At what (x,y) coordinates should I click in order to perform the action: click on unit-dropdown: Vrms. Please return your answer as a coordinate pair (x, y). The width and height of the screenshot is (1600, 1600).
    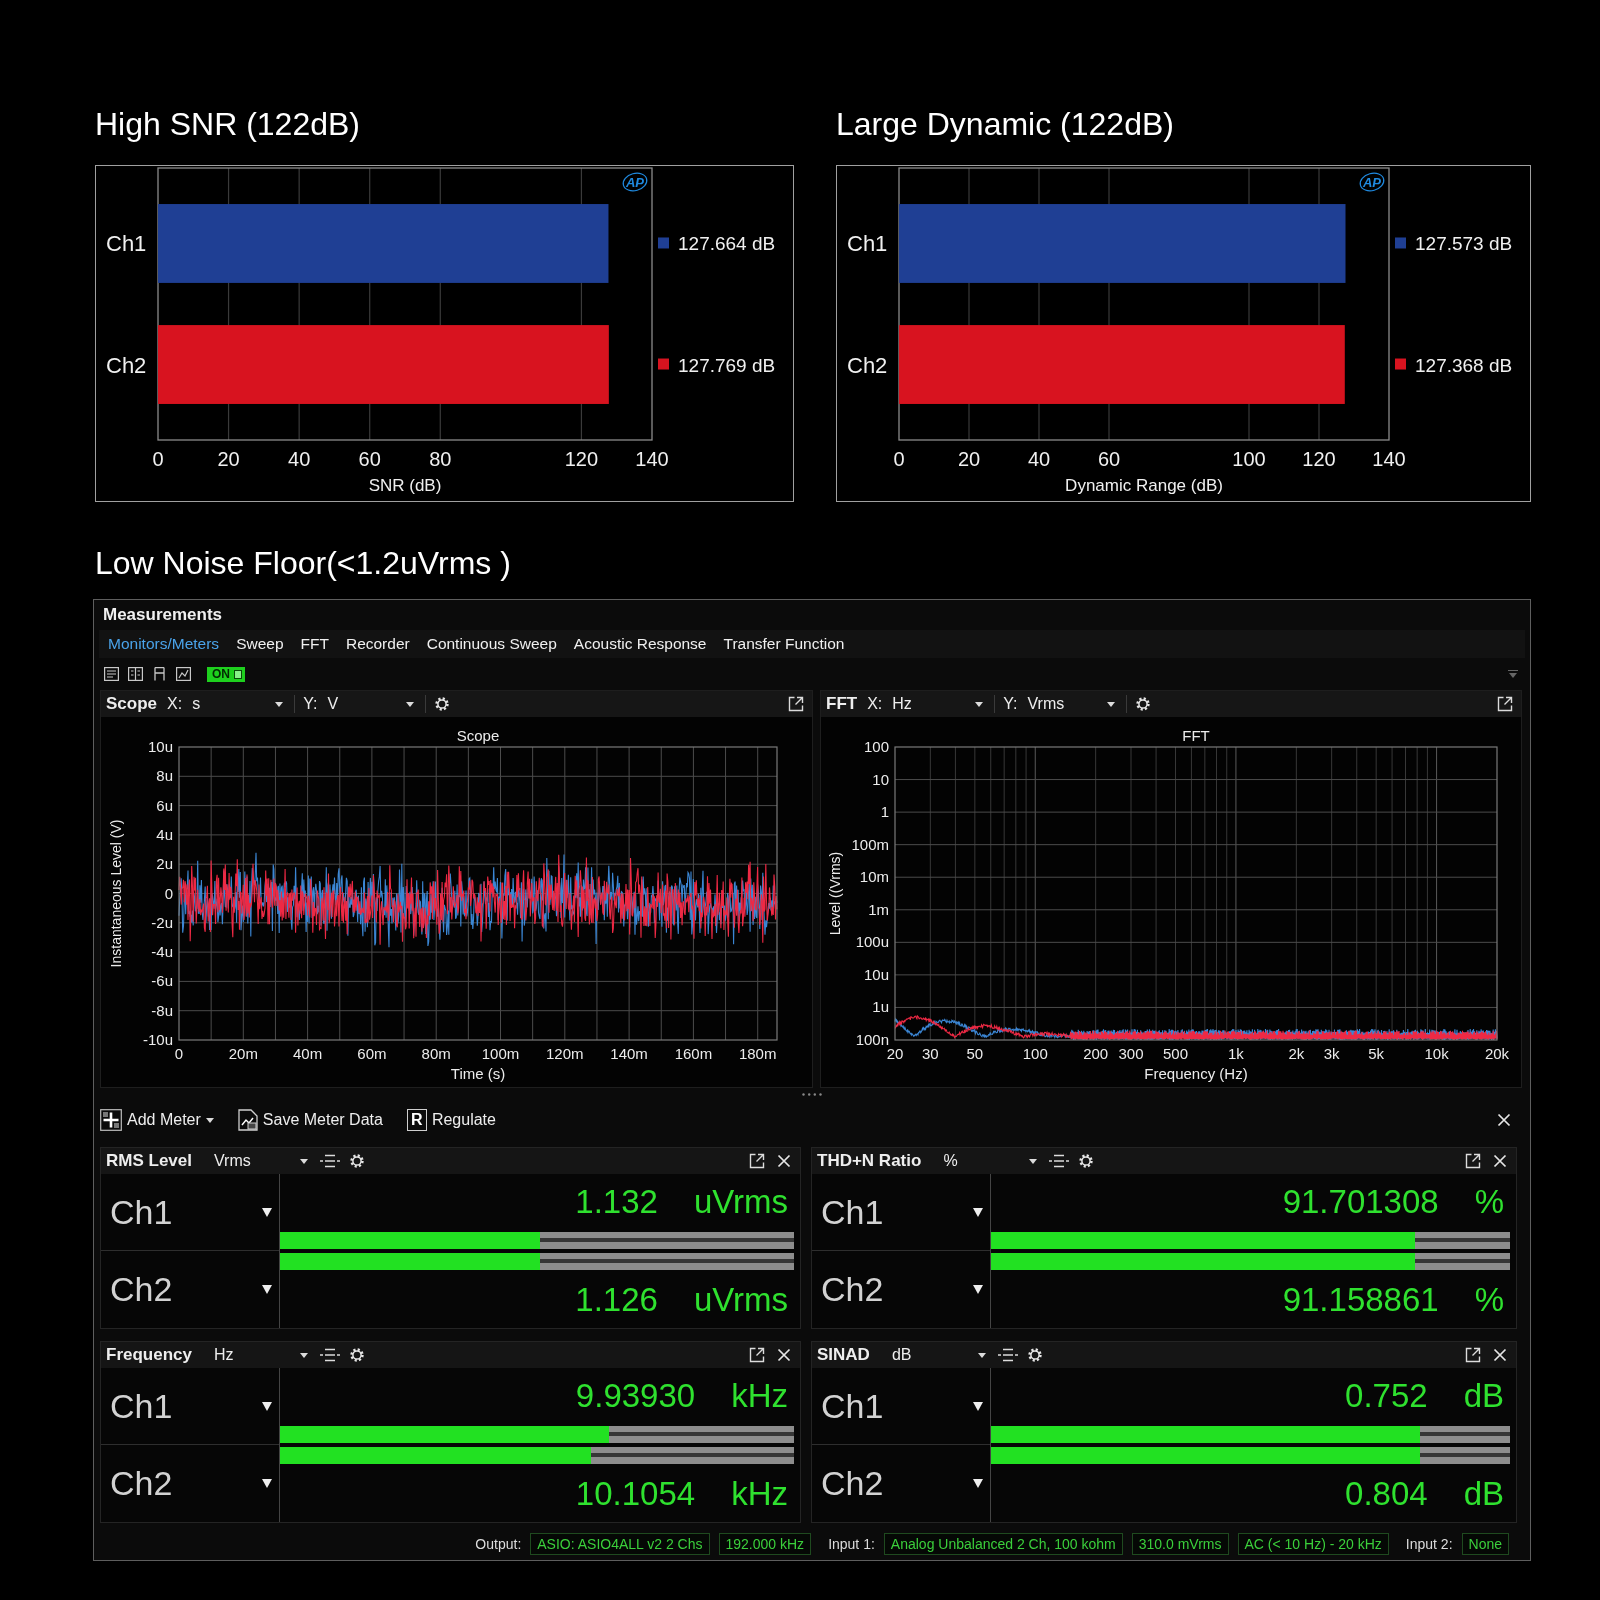
    Looking at the image, I should click on (261, 1161).